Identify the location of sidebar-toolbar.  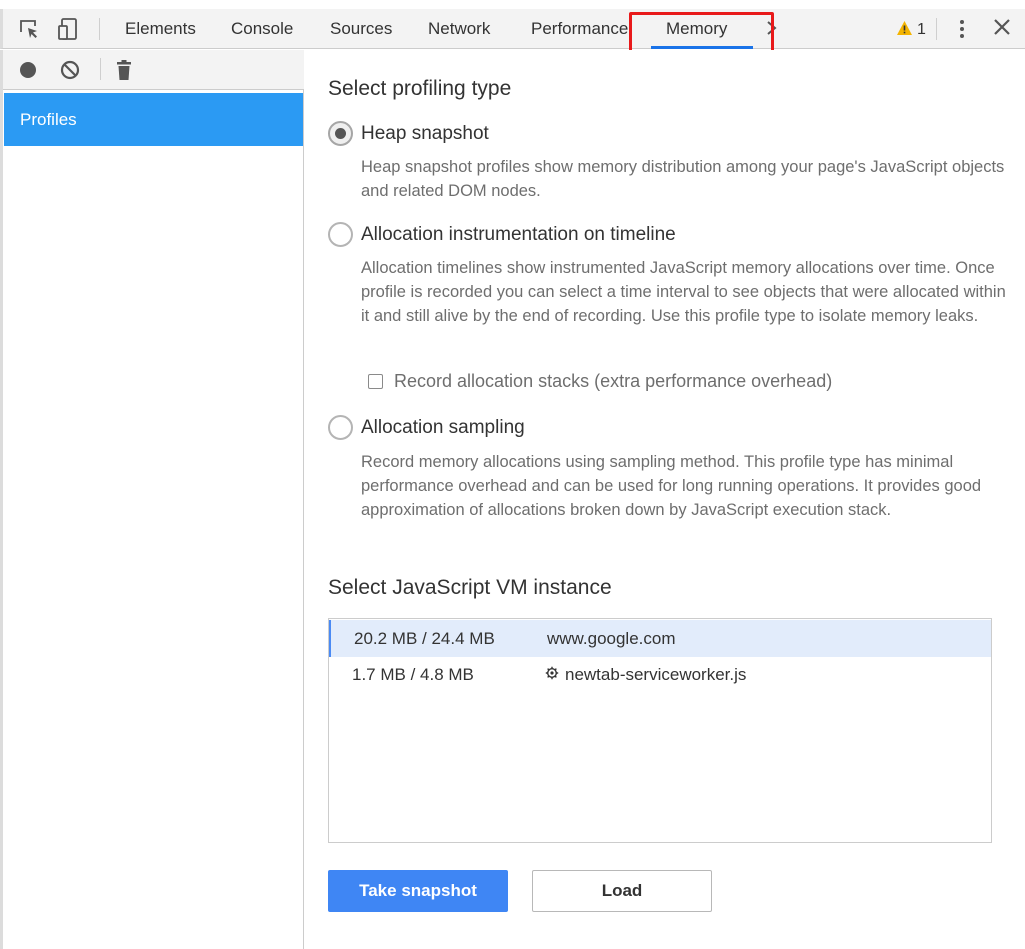
(153, 70).